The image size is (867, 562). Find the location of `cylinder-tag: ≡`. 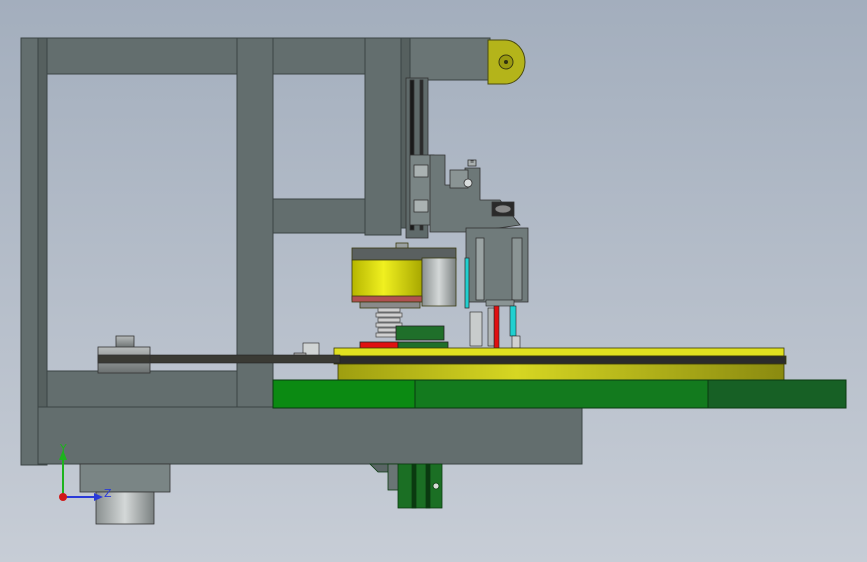

cylinder-tag: ≡ is located at coordinates (472, 162).